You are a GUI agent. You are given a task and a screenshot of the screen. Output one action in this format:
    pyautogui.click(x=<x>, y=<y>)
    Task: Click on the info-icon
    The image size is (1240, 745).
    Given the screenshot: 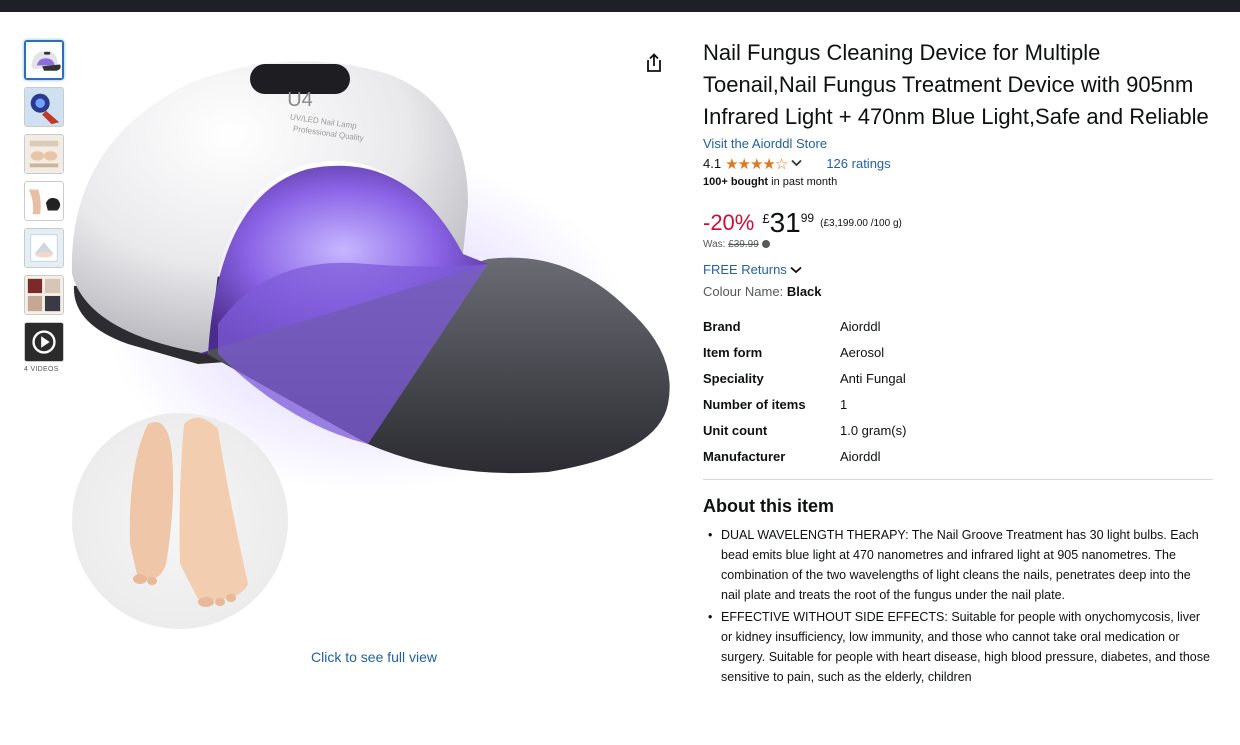 What is the action you would take?
    pyautogui.click(x=765, y=244)
    